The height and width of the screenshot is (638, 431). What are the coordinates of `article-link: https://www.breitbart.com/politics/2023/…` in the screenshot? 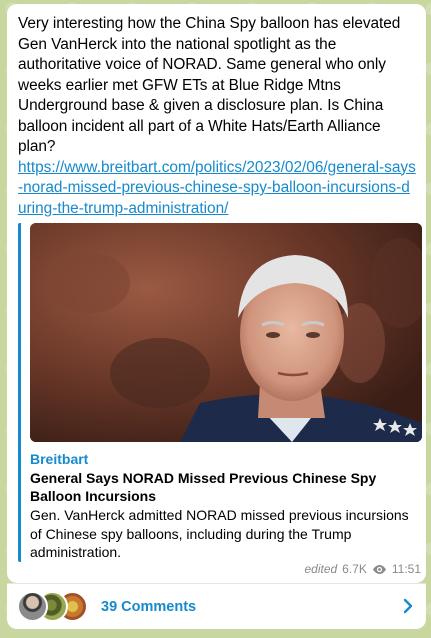 It's located at (217, 189).